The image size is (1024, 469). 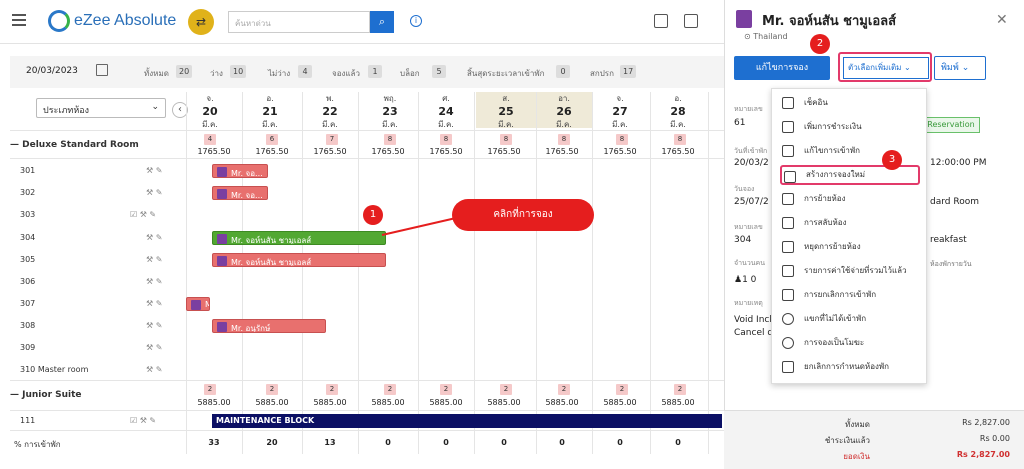 What do you see at coordinates (74, 145) in the screenshot?
I see `room-type-deluxe: — Deluxe Standard Room` at bounding box center [74, 145].